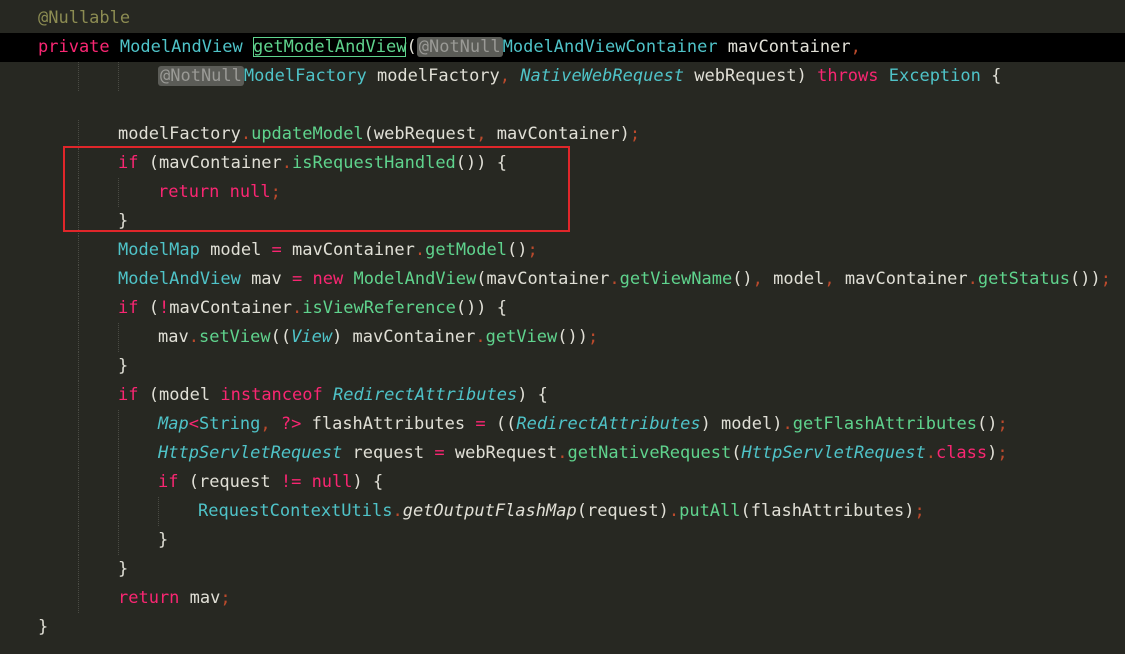  Describe the element at coordinates (562, 192) in the screenshot. I see `code-line: return null;` at that location.